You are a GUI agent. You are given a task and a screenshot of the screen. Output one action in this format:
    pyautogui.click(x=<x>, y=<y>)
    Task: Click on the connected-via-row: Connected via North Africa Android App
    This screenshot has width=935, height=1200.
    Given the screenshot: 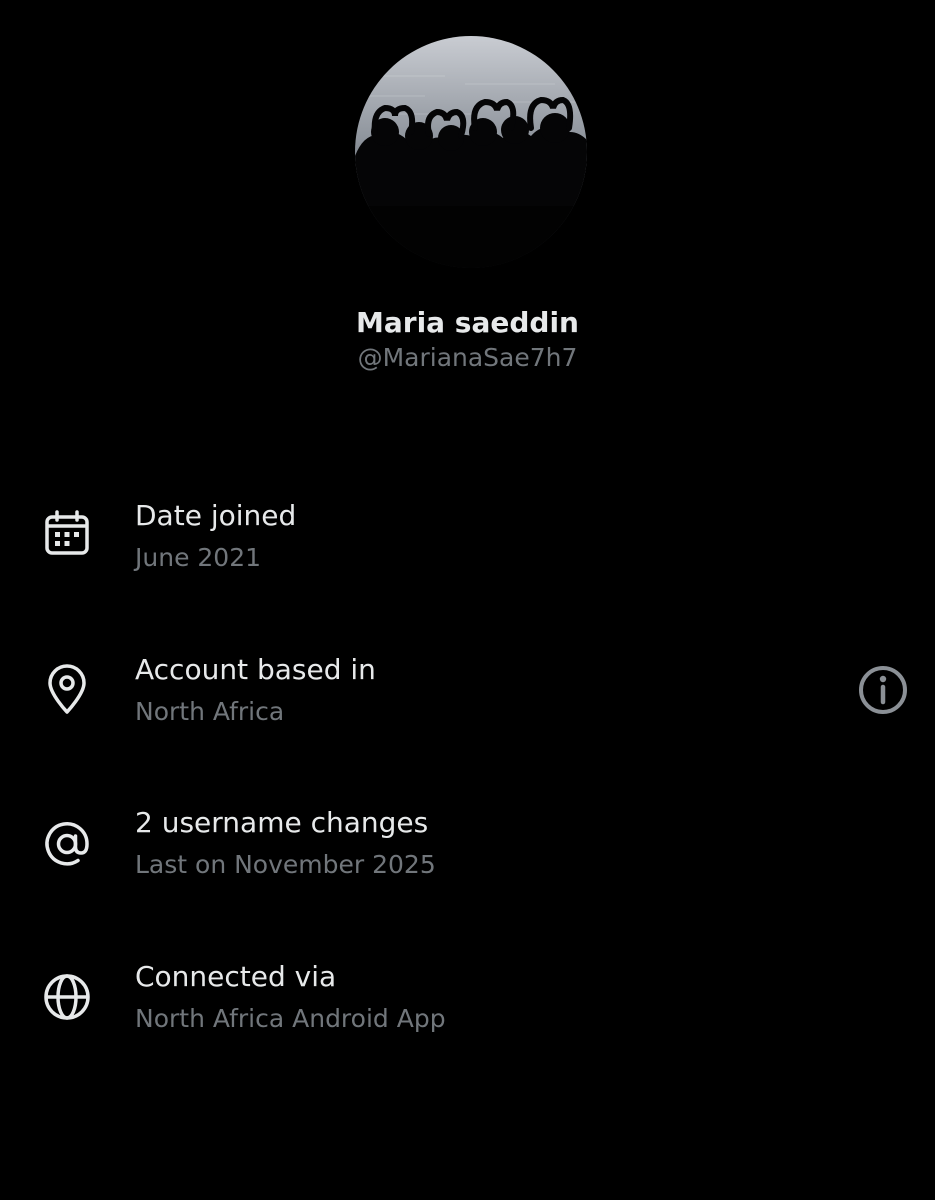 What is the action you would take?
    pyautogui.click(x=467, y=1012)
    